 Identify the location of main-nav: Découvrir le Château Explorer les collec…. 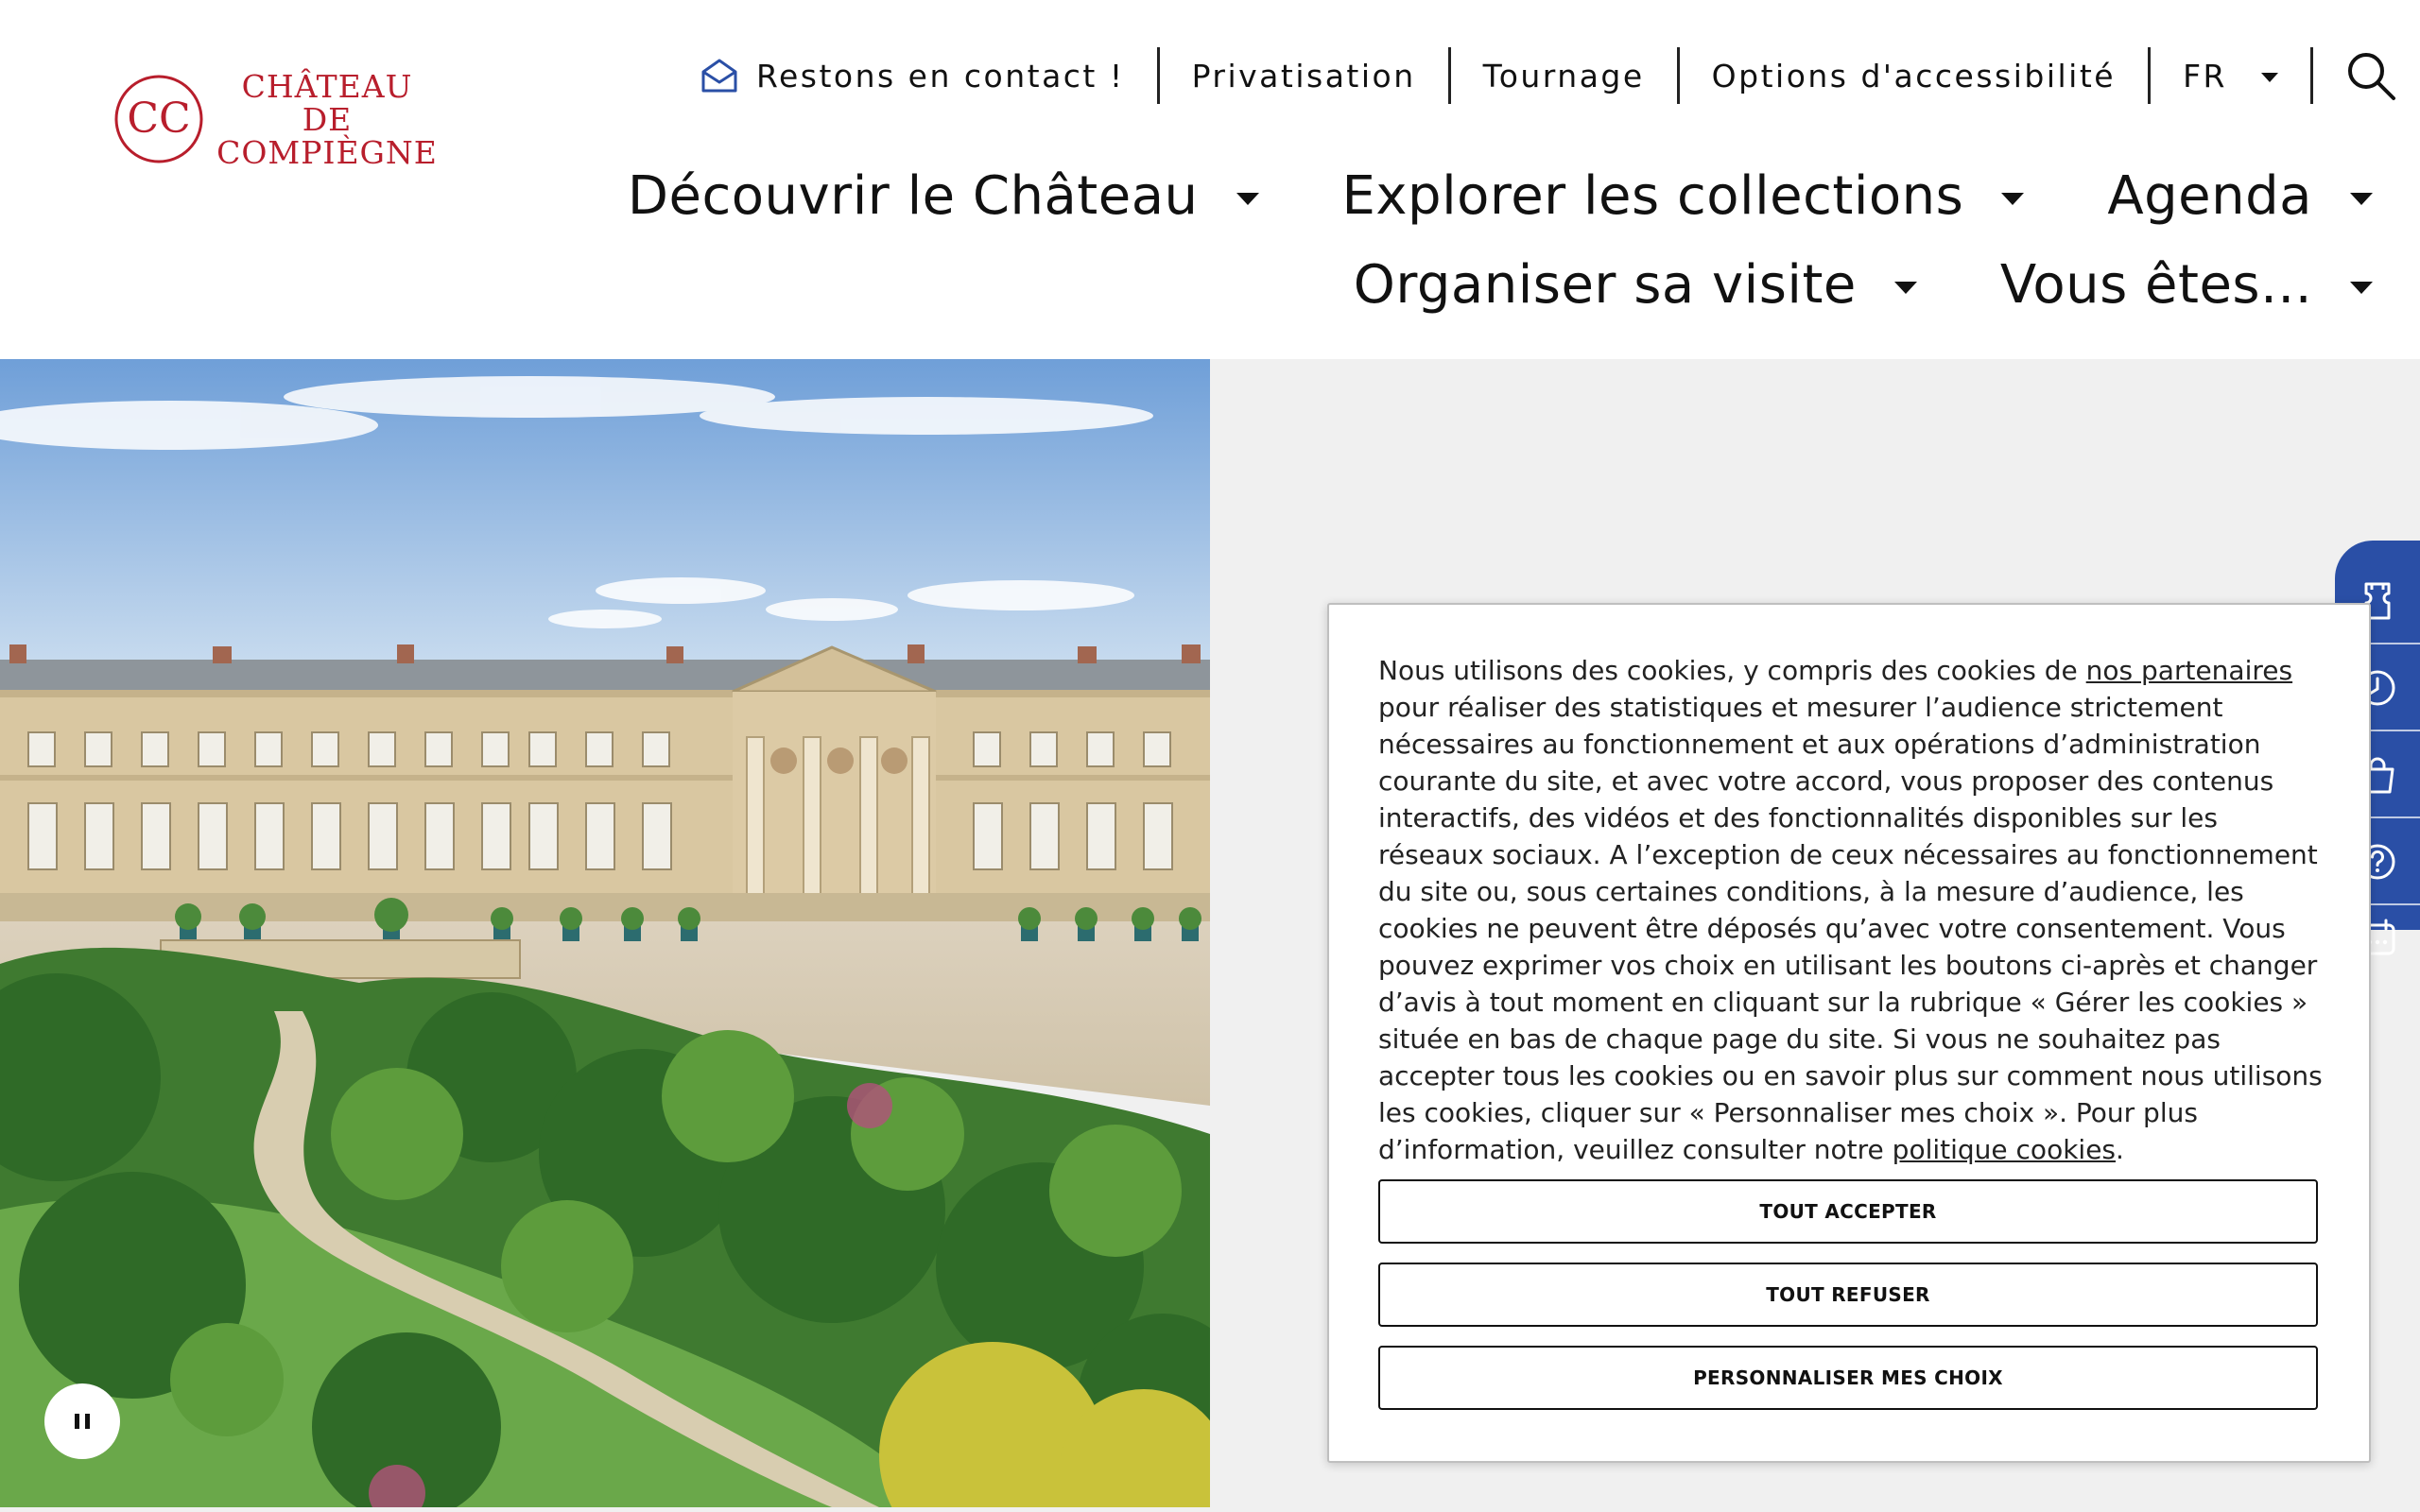
(1475, 240).